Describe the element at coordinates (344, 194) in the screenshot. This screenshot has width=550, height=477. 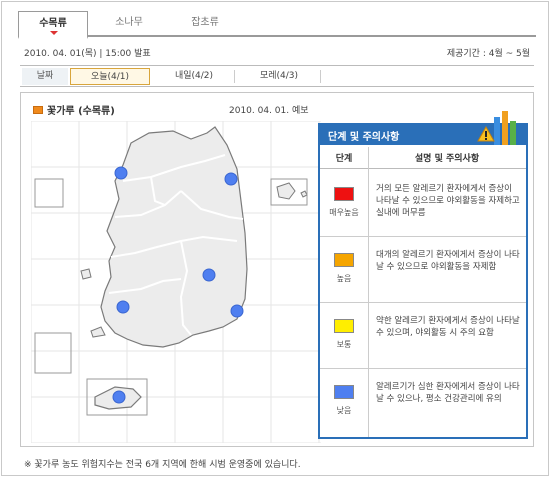
I see `level-swatch-red` at that location.